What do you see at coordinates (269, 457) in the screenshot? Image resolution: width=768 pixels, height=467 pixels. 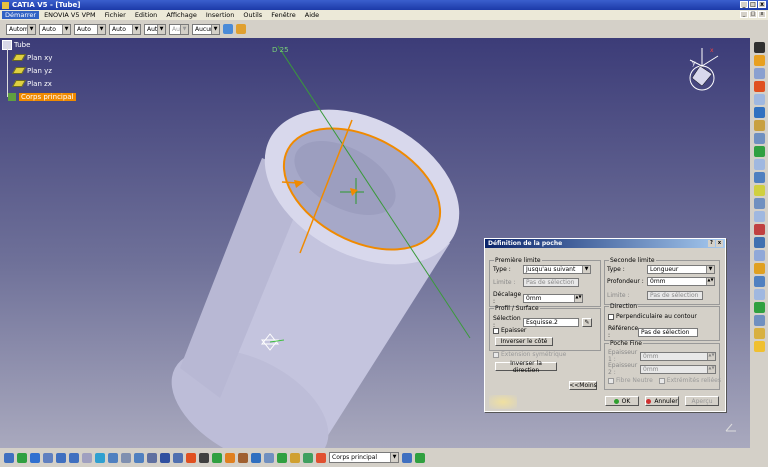 I see `snap-icon` at bounding box center [269, 457].